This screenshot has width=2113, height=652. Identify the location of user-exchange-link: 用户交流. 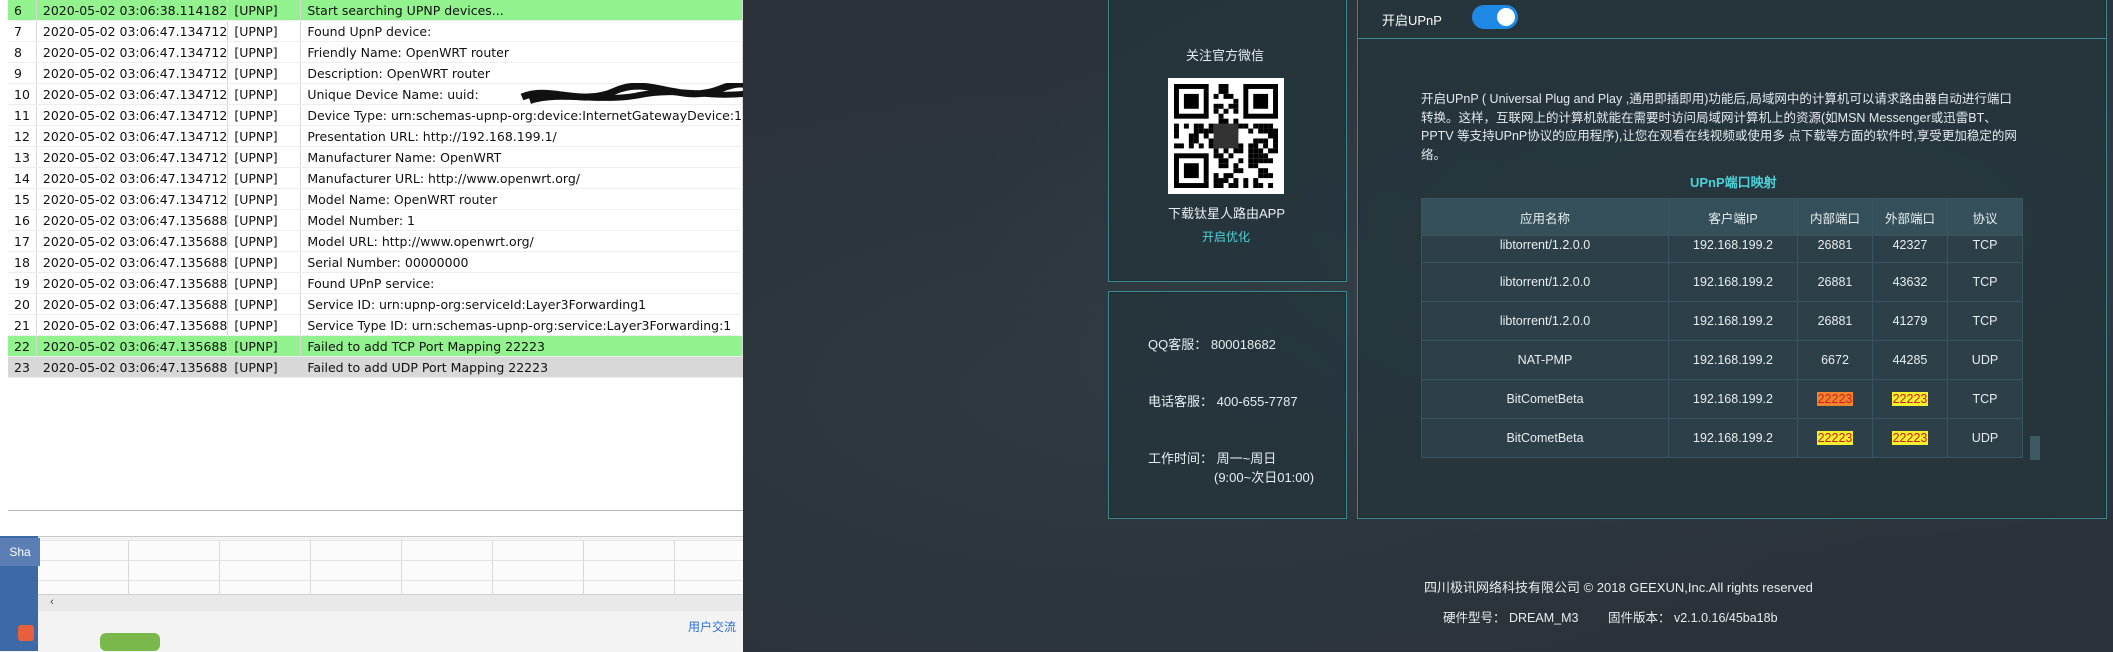
(712, 626).